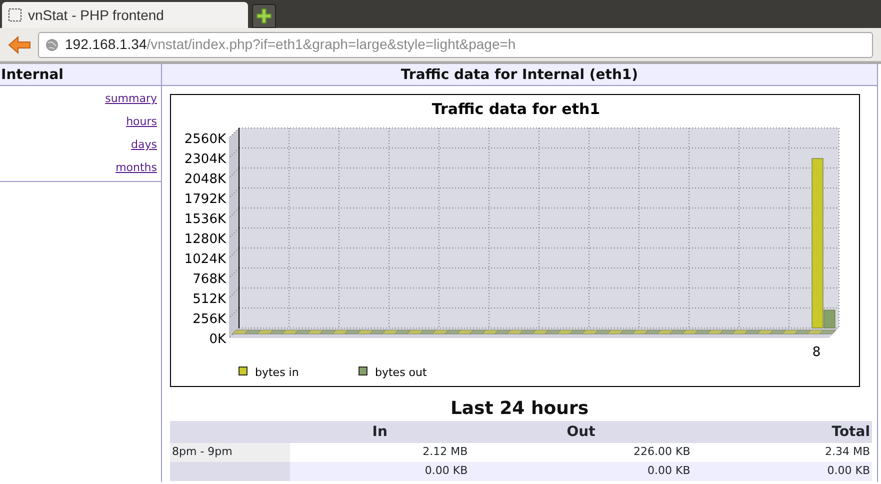  Describe the element at coordinates (205, 159) in the screenshot. I see `y-tick-label: 2304K` at that location.